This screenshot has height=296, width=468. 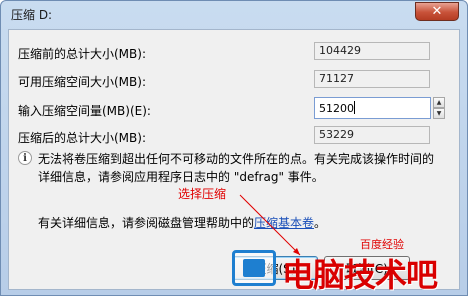 I want to click on watermark-text: 电脑技术吧, so click(x=360, y=275).